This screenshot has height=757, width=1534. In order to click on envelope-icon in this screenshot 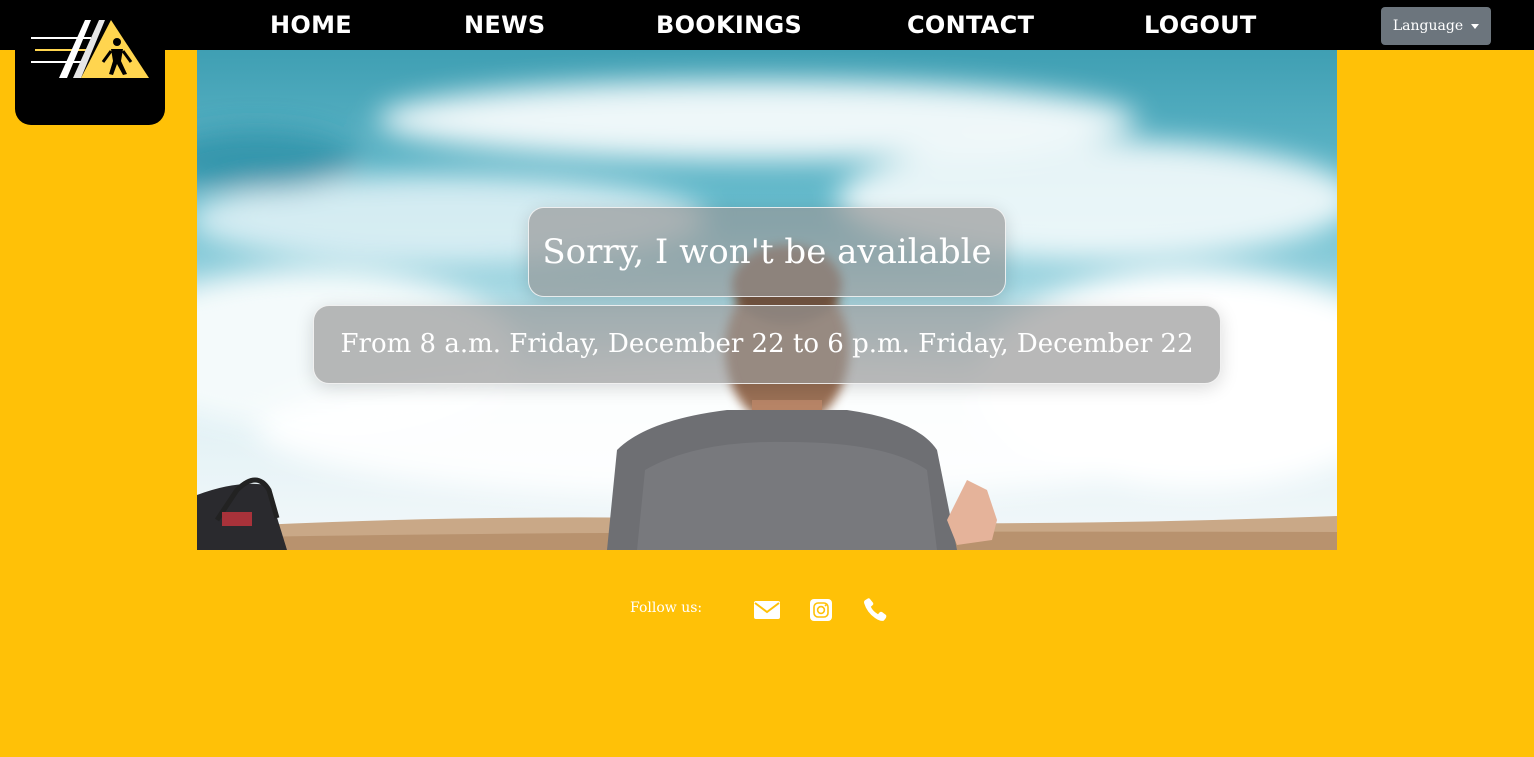, I will do `click(767, 610)`.